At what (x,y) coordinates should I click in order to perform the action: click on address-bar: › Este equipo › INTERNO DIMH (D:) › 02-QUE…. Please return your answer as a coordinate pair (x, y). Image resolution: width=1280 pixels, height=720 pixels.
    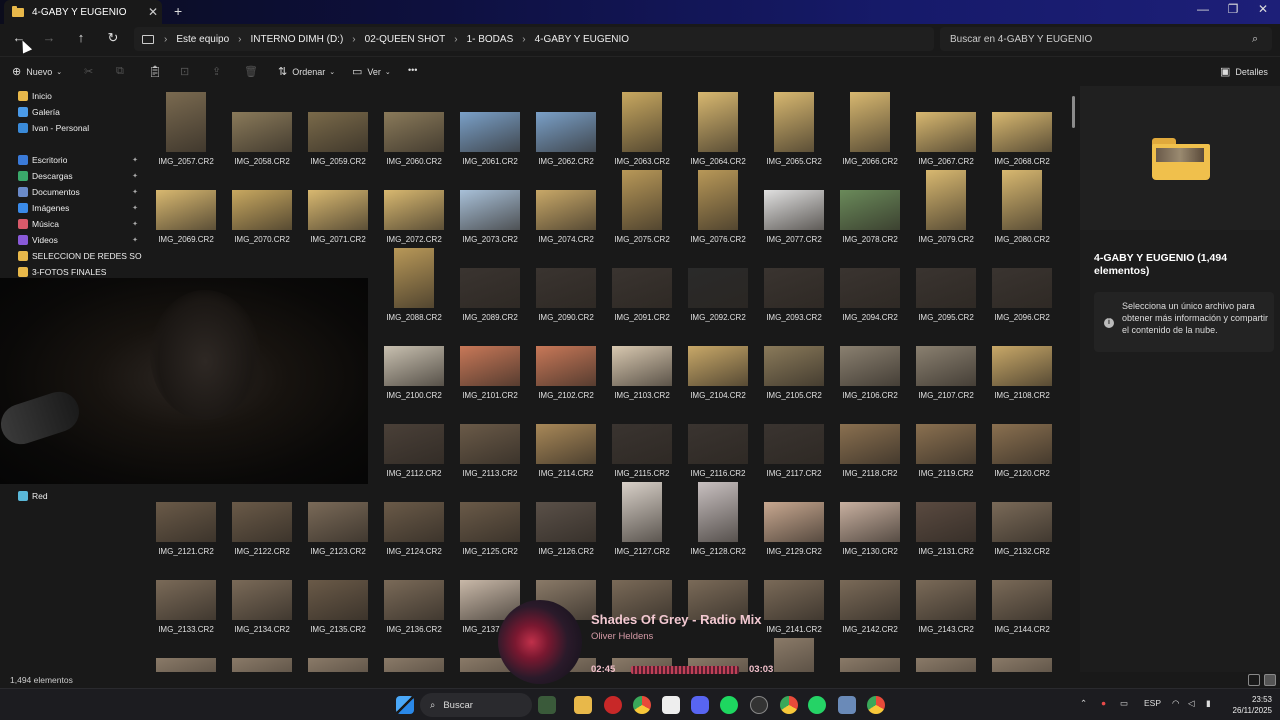
    Looking at the image, I should click on (534, 39).